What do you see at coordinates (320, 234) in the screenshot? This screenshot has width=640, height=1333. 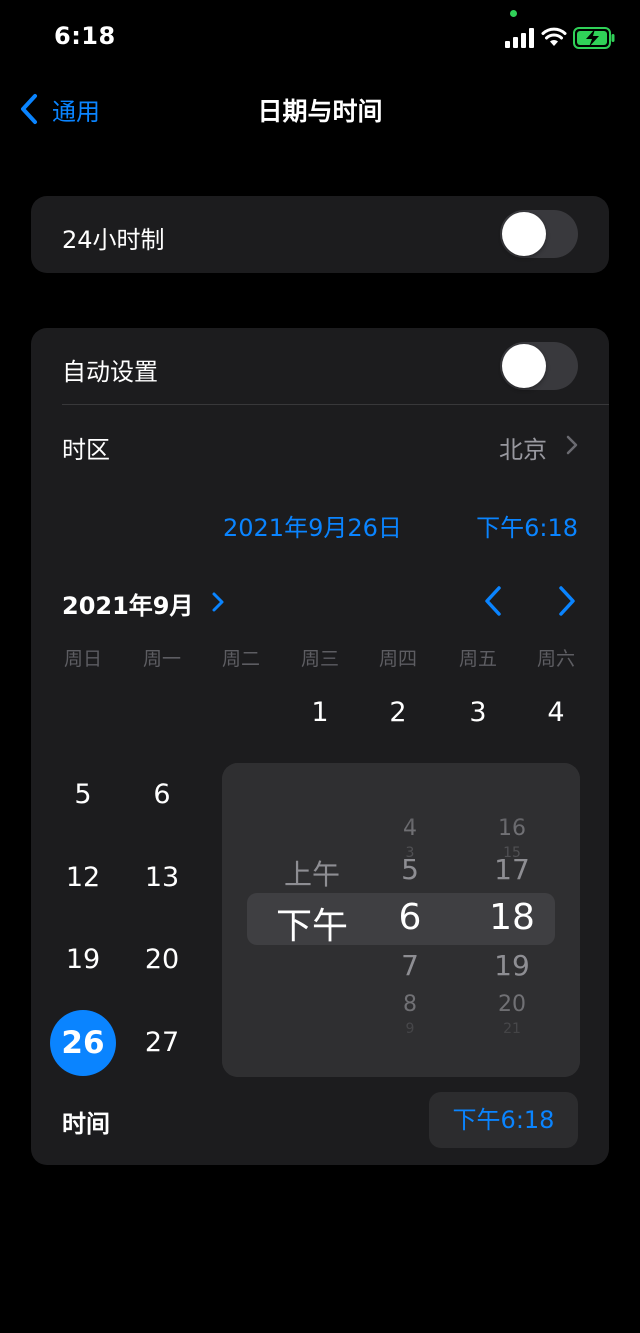 I see `hour24-card: 24小时制` at bounding box center [320, 234].